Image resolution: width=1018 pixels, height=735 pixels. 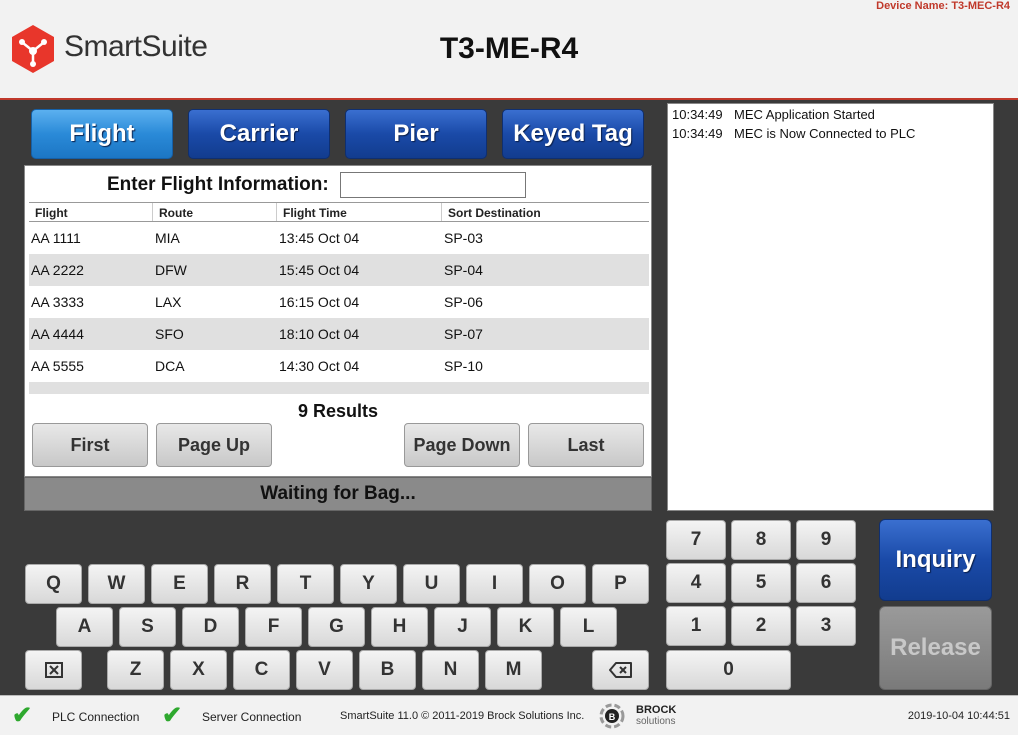 What do you see at coordinates (696, 583) in the screenshot?
I see `numpad-4: 4` at bounding box center [696, 583].